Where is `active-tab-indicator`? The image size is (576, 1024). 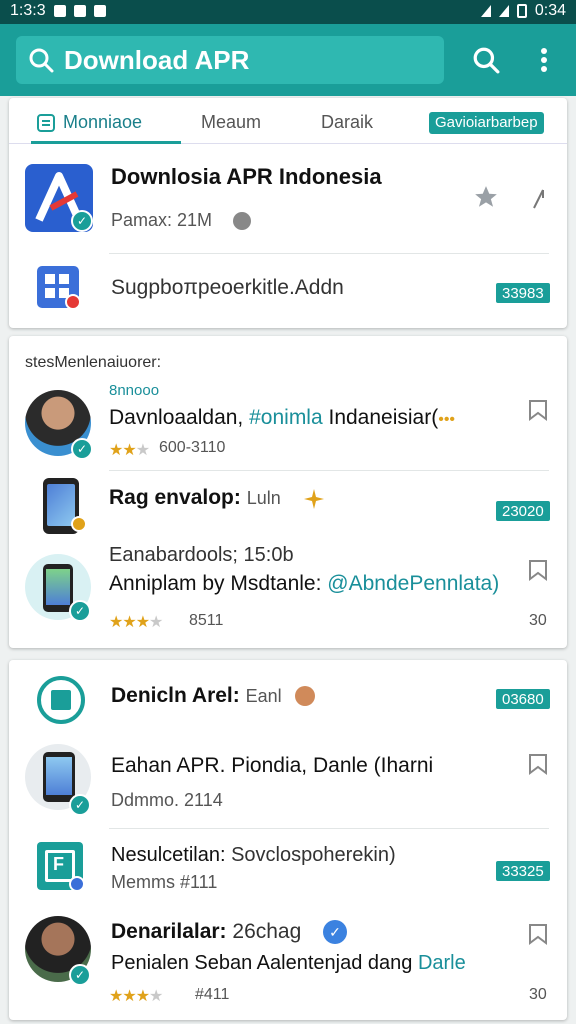 active-tab-indicator is located at coordinates (106, 142).